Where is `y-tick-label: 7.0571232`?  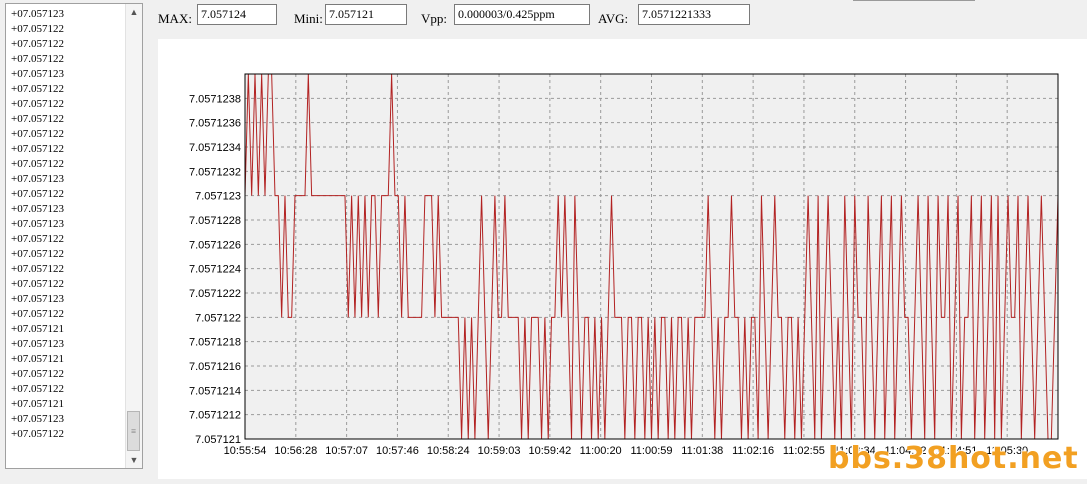
y-tick-label: 7.0571232 is located at coordinates (215, 172).